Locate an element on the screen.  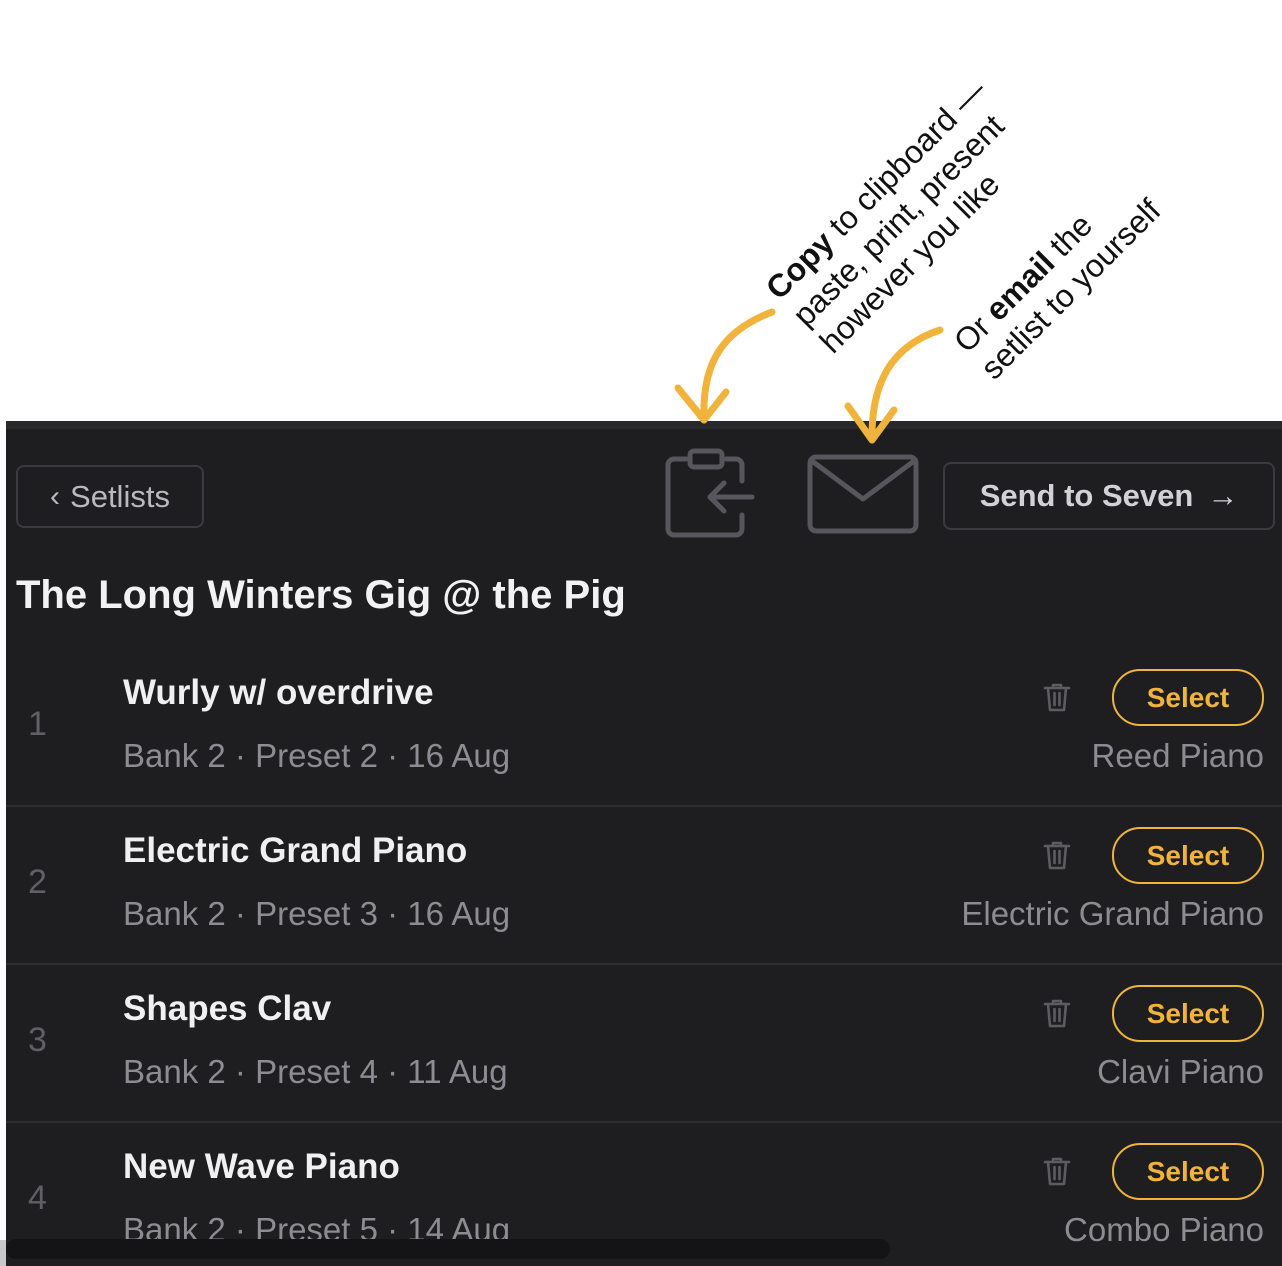
row-number: 1 is located at coordinates (37, 724).